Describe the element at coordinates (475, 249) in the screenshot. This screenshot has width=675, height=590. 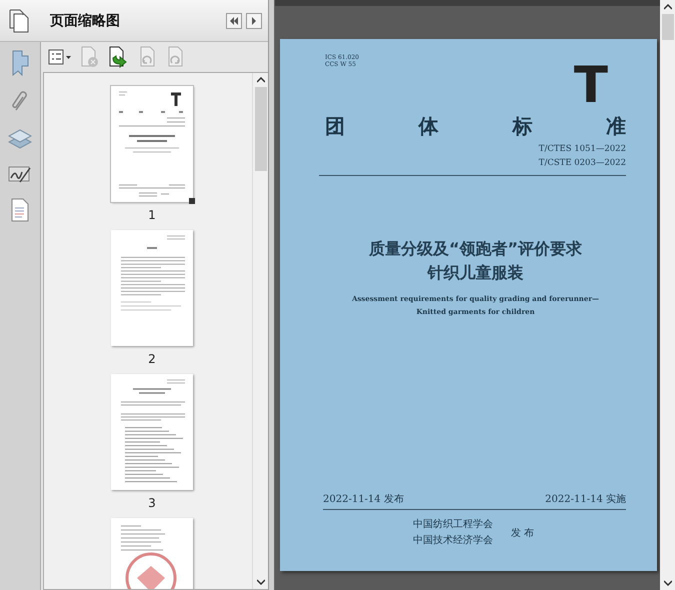
I see `document-title: 质量分级及“领跑者”评价要求` at that location.